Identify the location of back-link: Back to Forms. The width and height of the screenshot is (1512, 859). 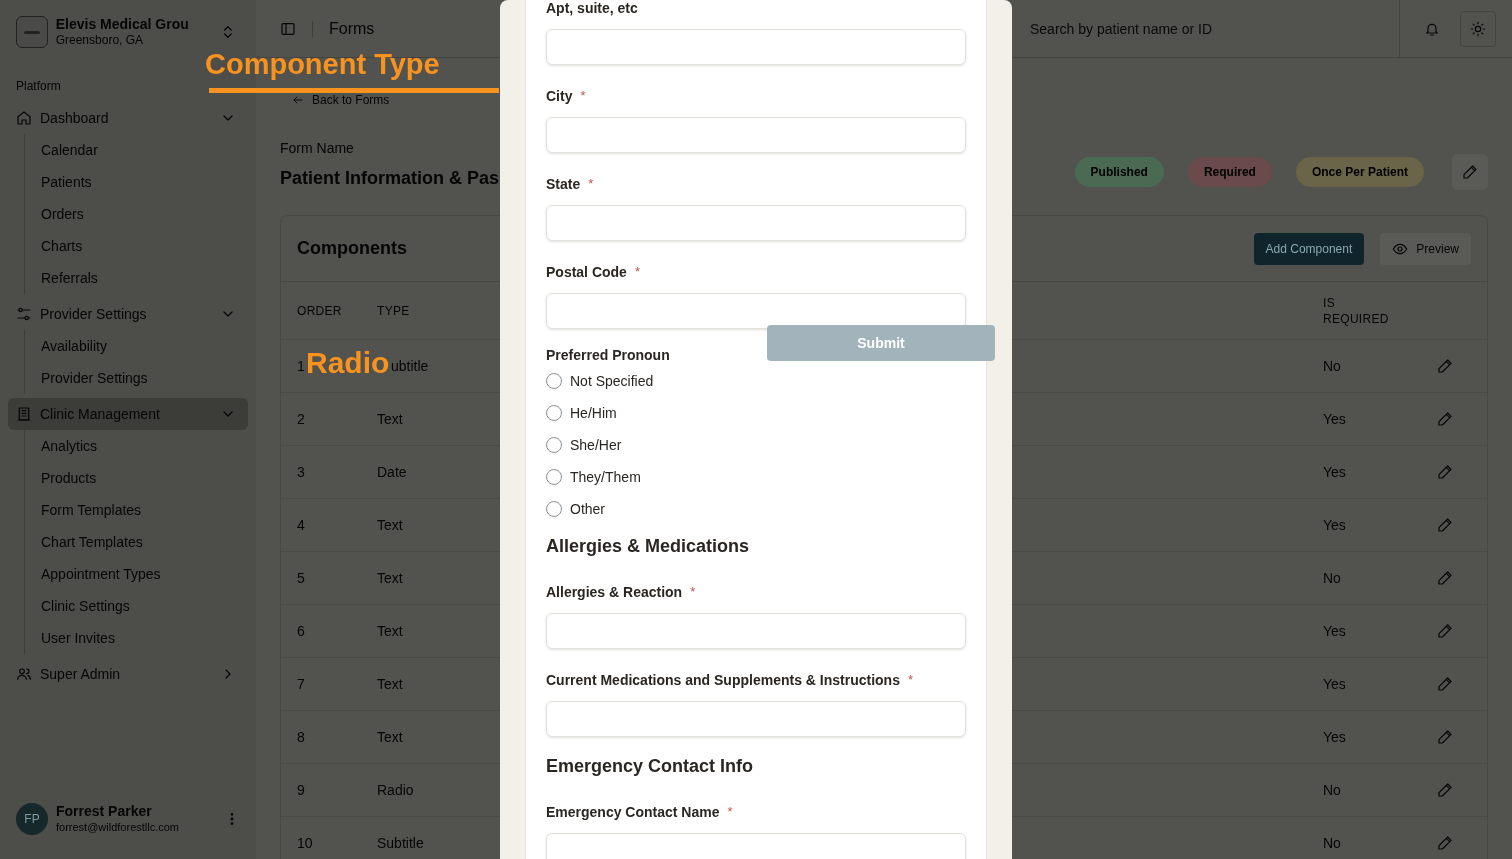
(341, 100).